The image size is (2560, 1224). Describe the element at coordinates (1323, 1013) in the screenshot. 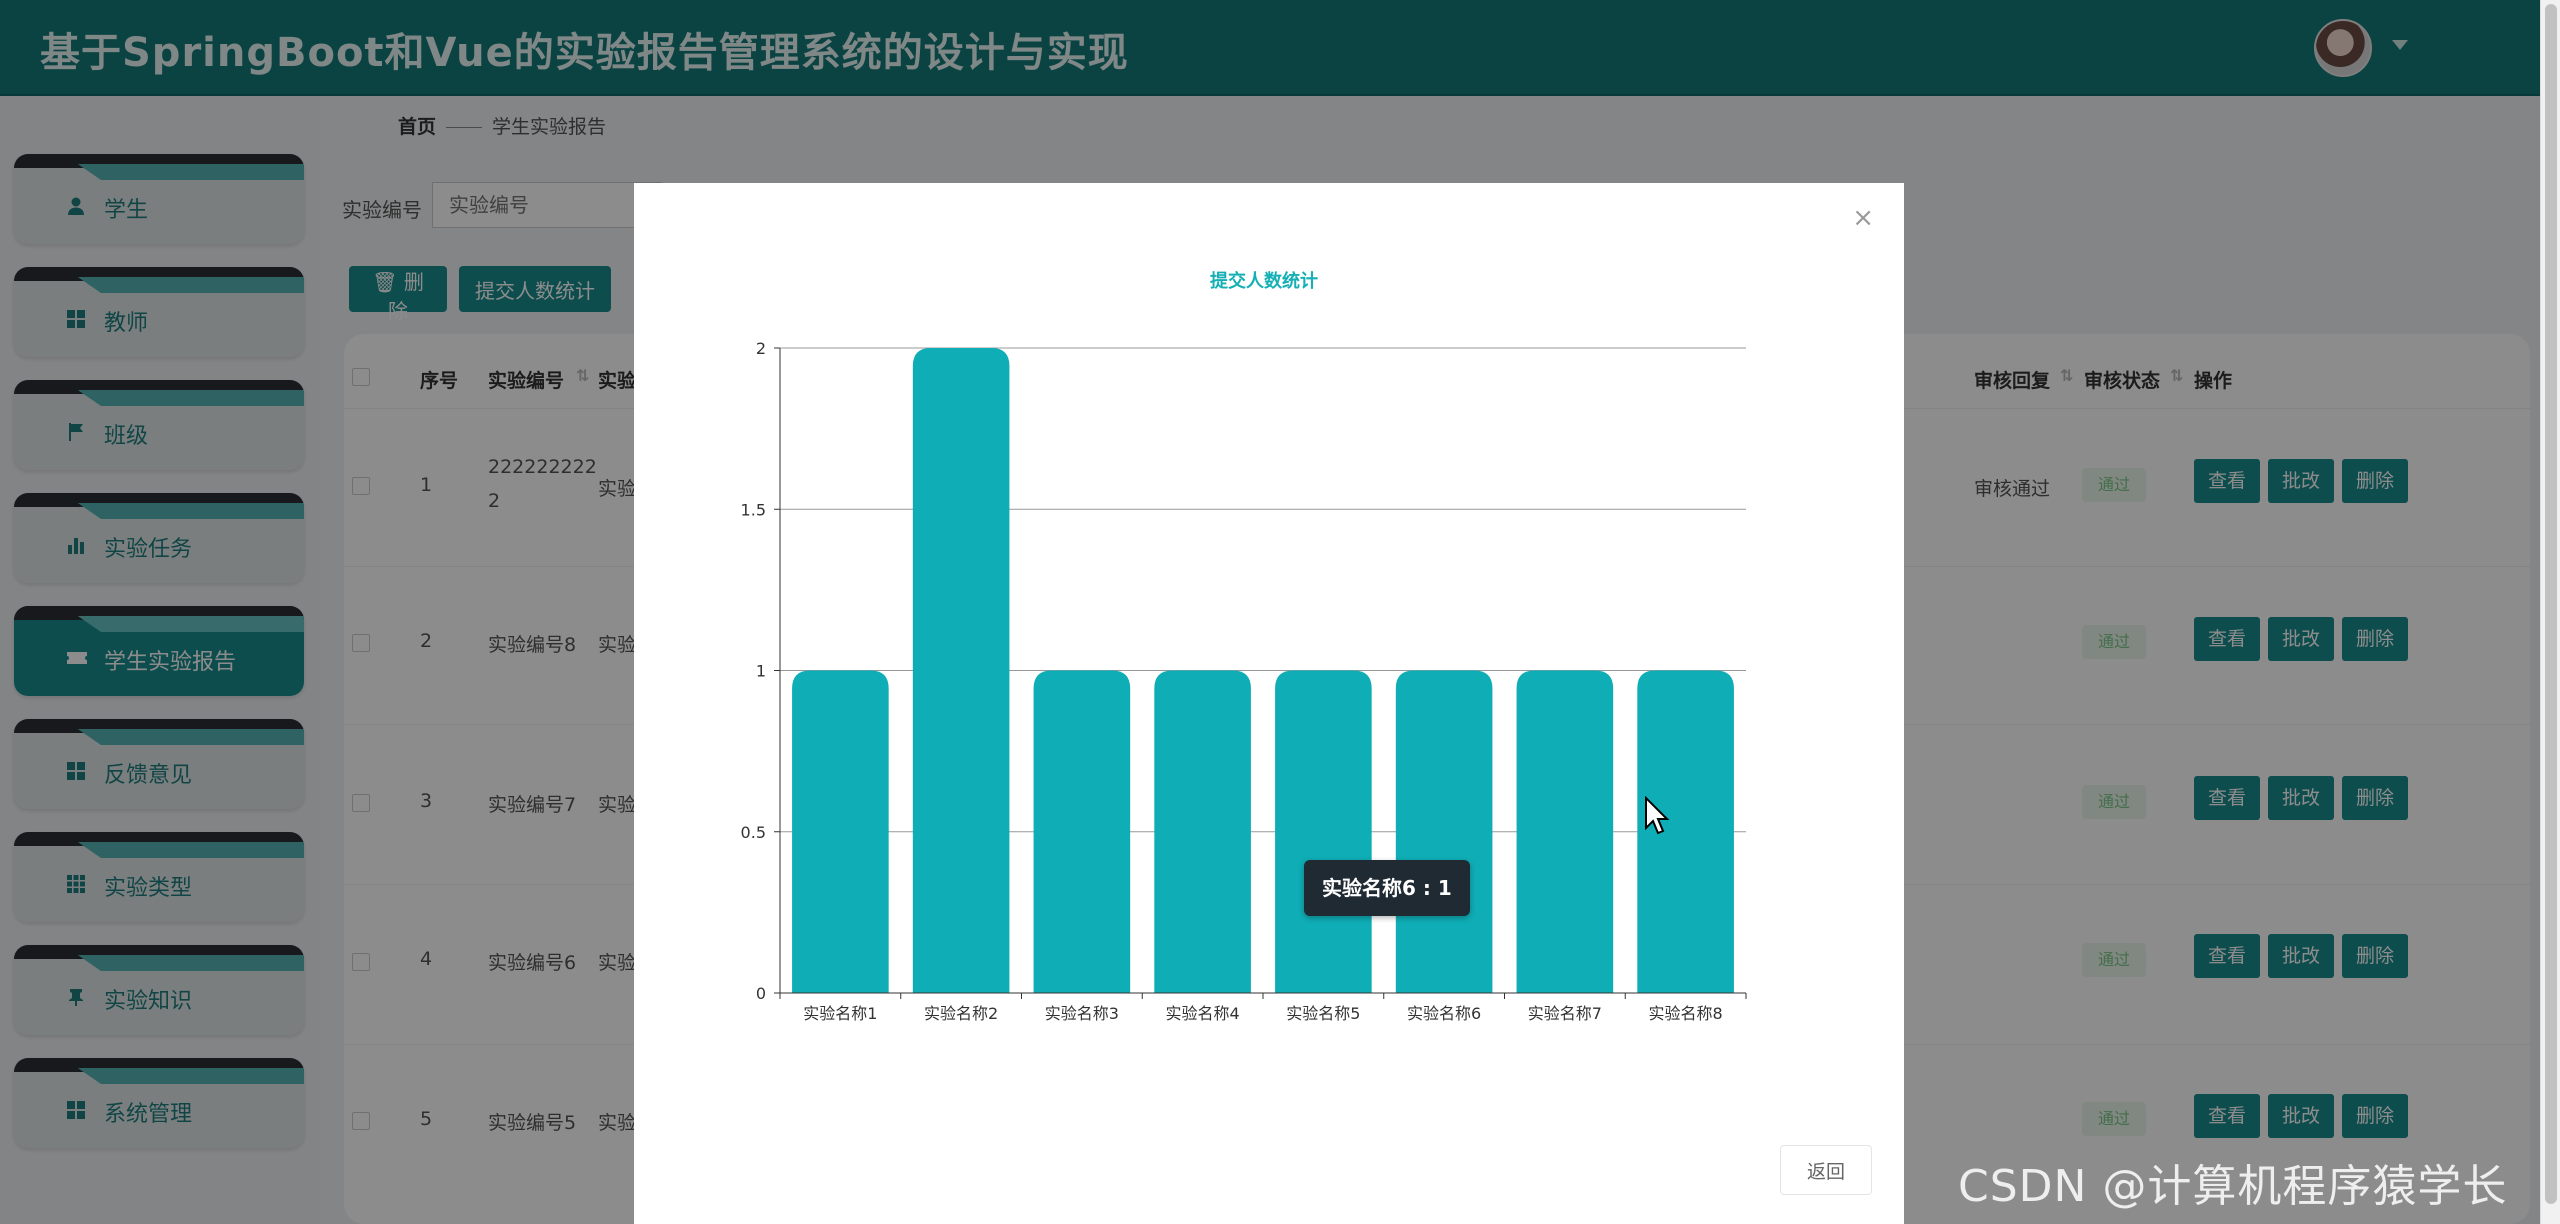

I see `x-tick-label: 实验名称5` at that location.